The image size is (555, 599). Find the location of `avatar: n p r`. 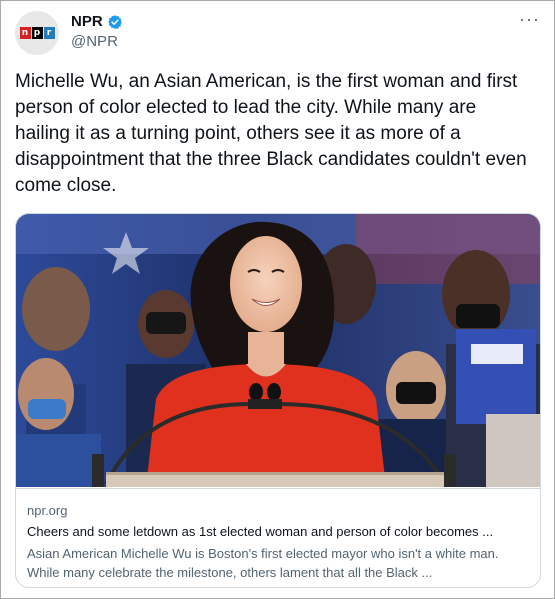

avatar: n p r is located at coordinates (37, 33).